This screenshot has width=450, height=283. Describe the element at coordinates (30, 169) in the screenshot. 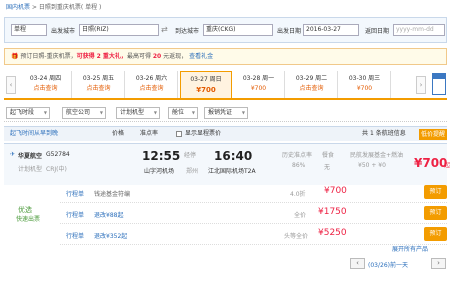

I see `aircraft-label: 计划机型` at that location.